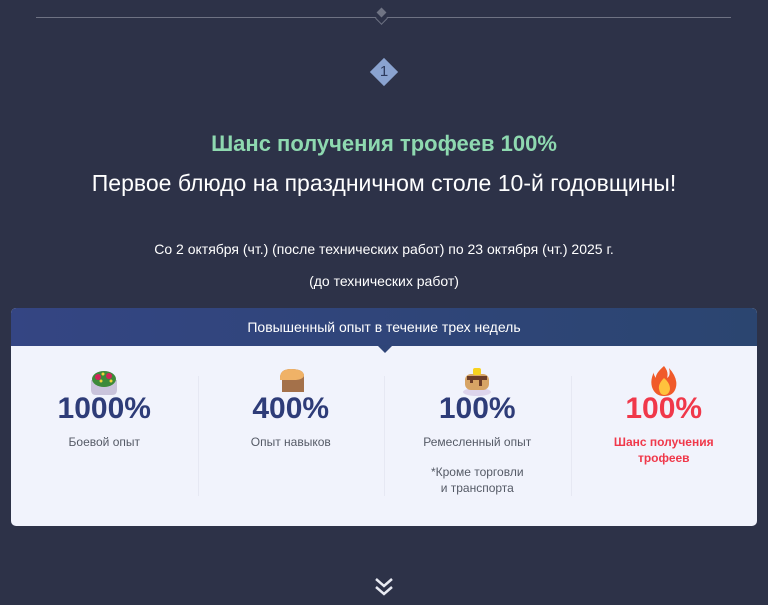 The image size is (768, 605). What do you see at coordinates (384, 143) in the screenshot?
I see `event-title: Шанс получения трофеев 100%` at bounding box center [384, 143].